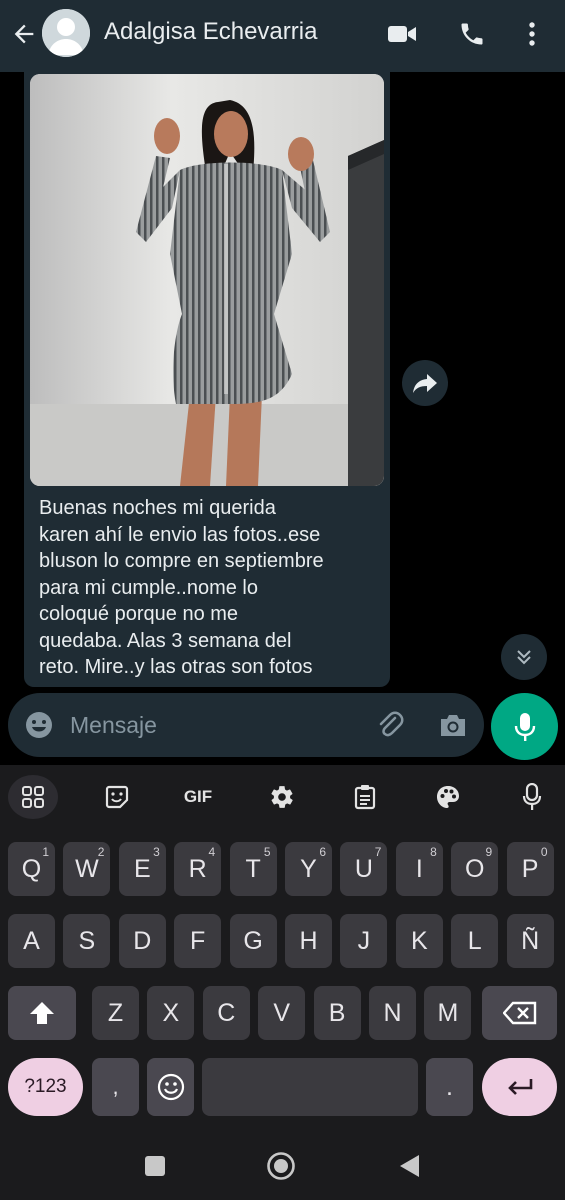 The height and width of the screenshot is (1200, 565). Describe the element at coordinates (475, 941) in the screenshot. I see `key-l: L` at that location.